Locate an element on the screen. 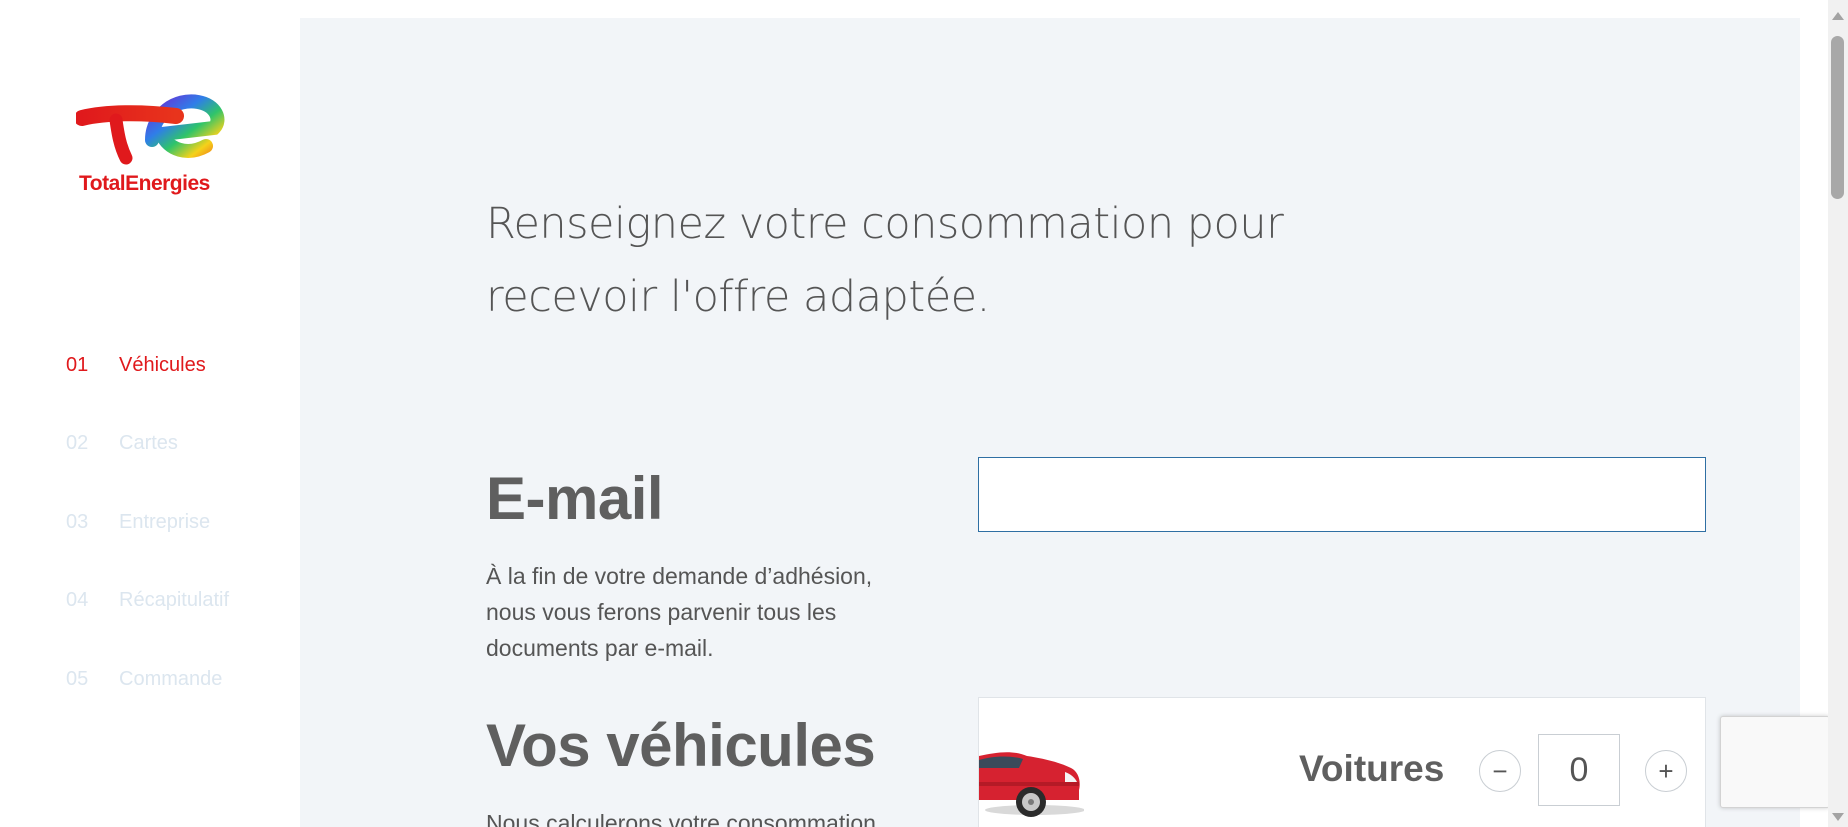 The width and height of the screenshot is (1848, 827). email-section-title: E-mail is located at coordinates (575, 498).